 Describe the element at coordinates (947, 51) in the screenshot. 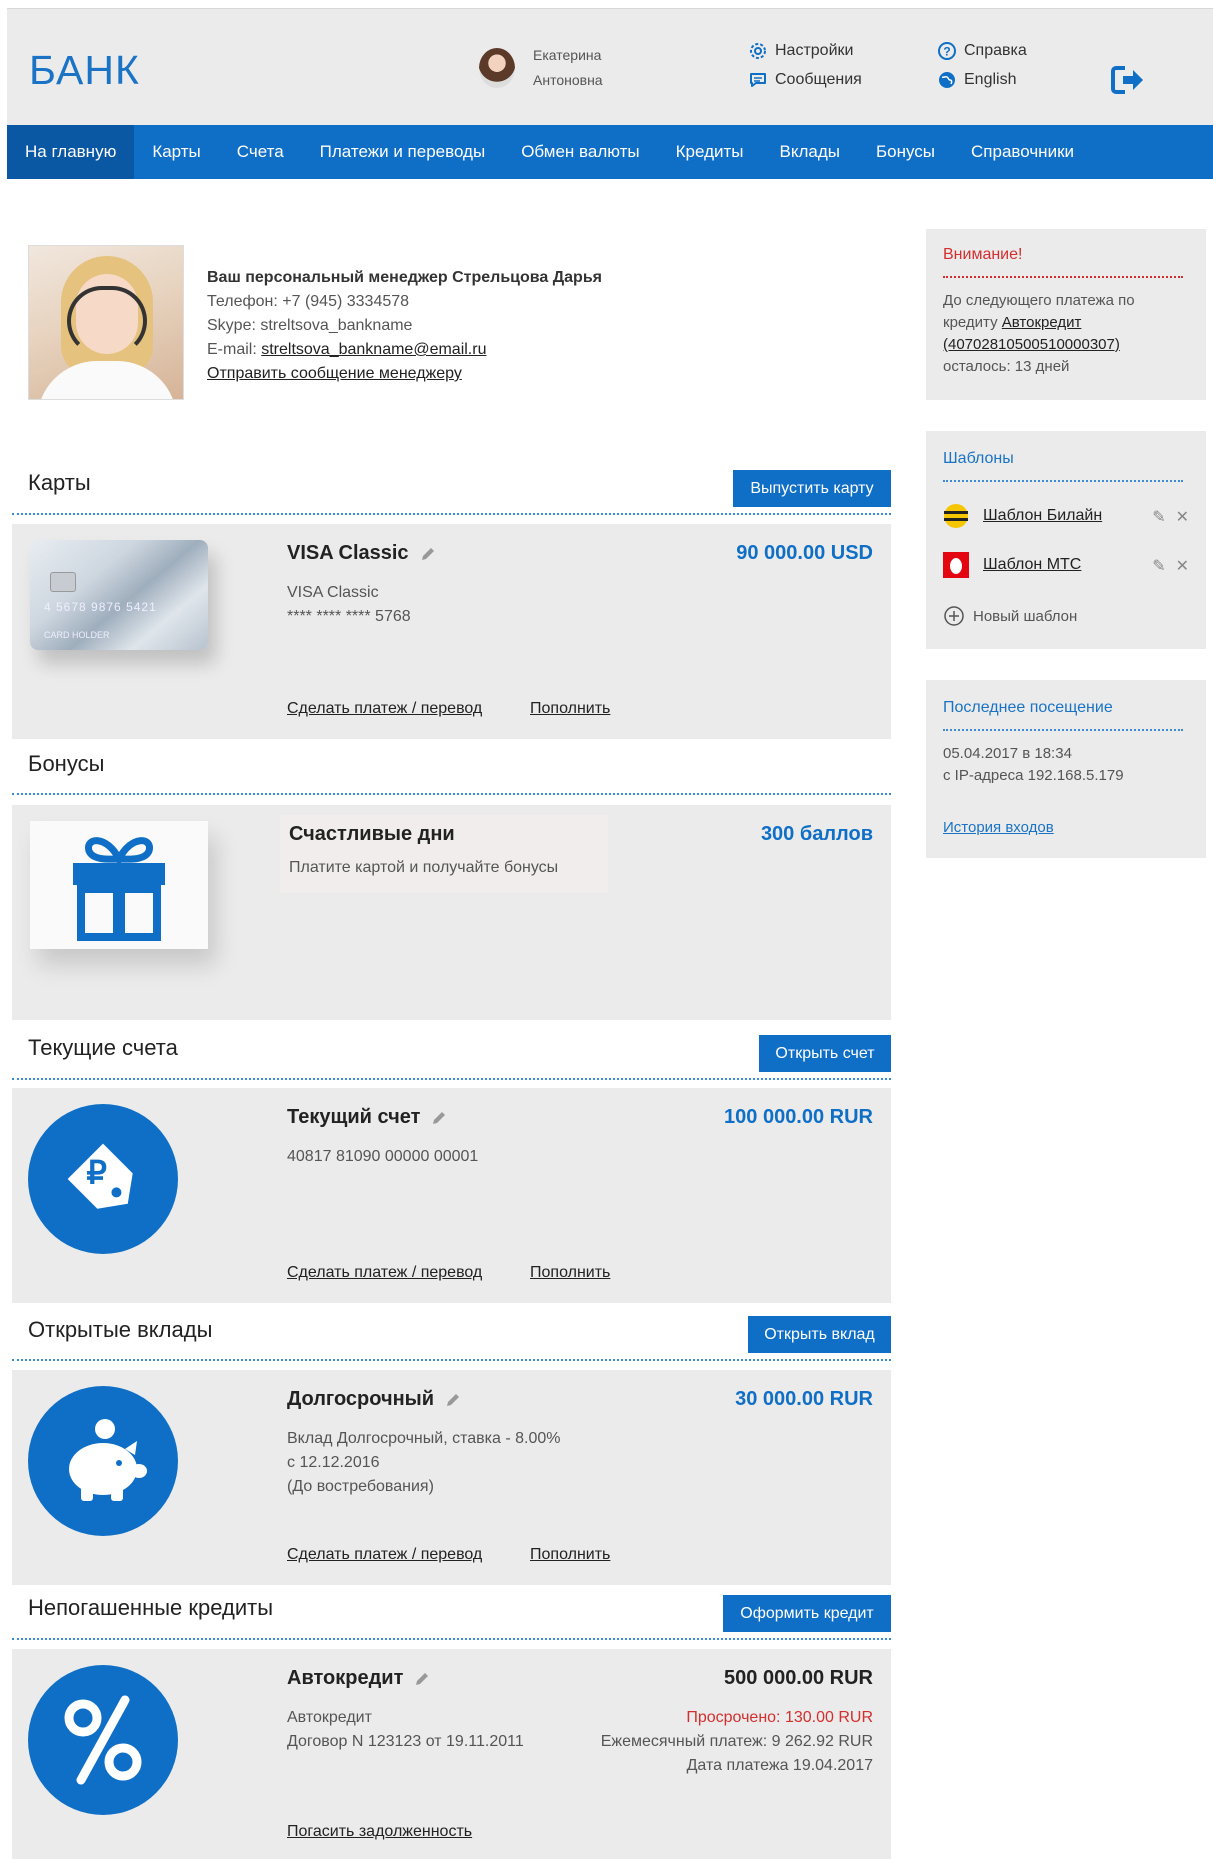

I see `help-icon: ?` at that location.